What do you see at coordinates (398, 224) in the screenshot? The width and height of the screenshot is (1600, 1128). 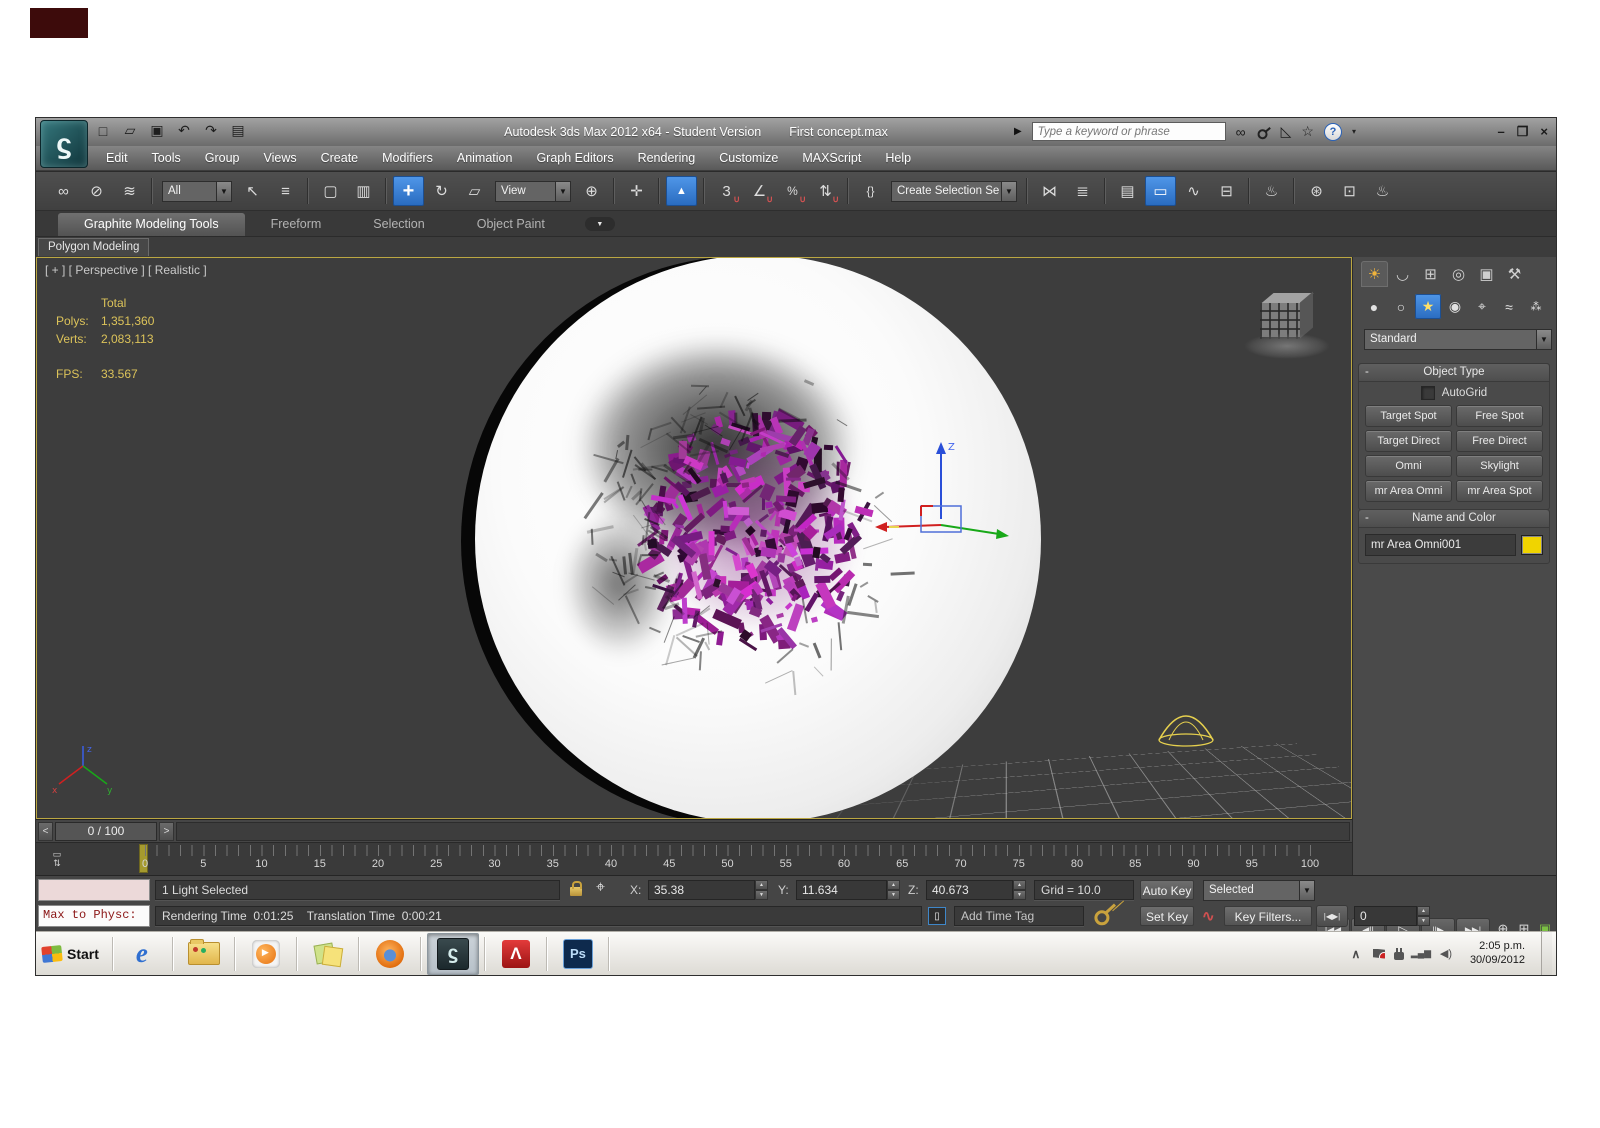 I see `ribbon-tab-selection: Selection` at bounding box center [398, 224].